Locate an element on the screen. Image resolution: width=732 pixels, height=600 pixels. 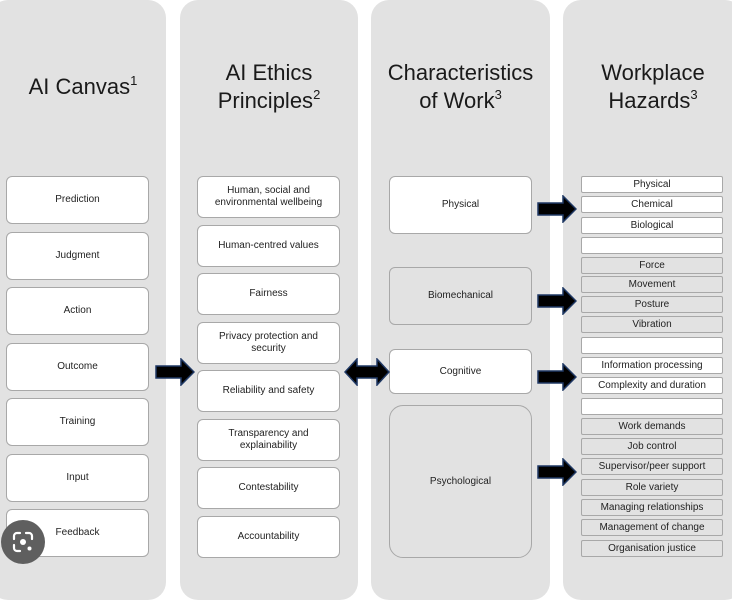
canvas-item-judgment: Judgment is located at coordinates (77, 256).